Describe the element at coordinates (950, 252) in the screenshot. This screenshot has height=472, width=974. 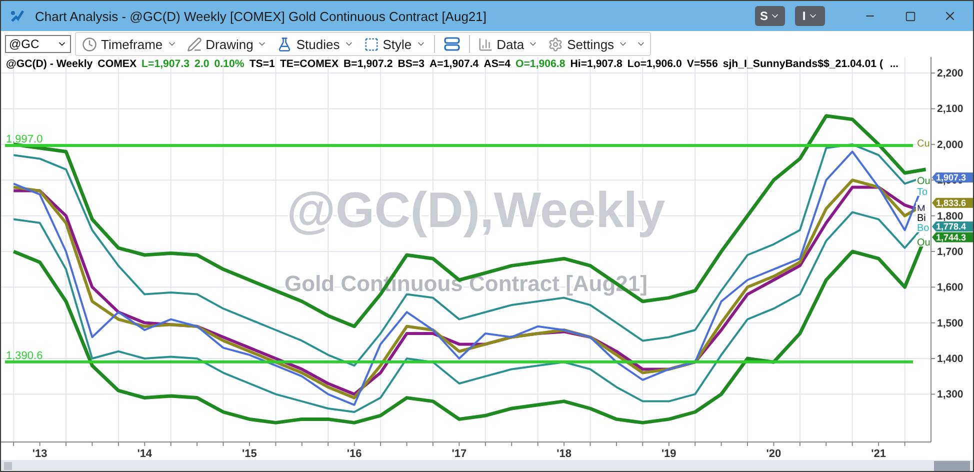
I see `y-axis-label: 1,700` at that location.